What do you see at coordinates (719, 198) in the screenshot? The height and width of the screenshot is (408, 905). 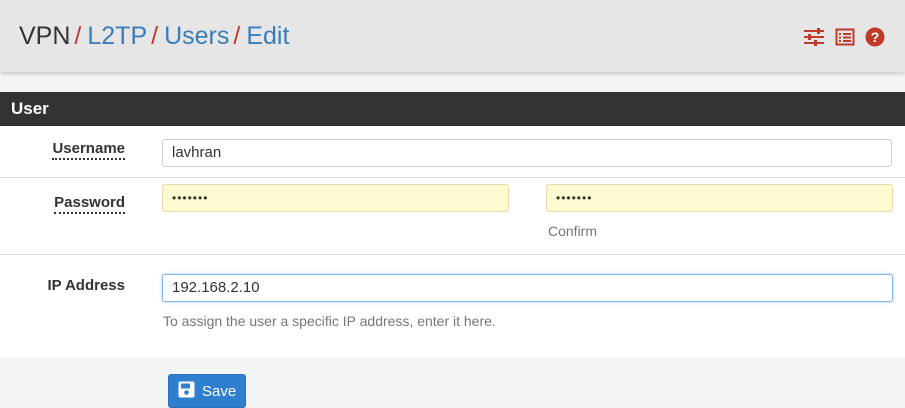 I see `password-confirm-field: •••••••` at bounding box center [719, 198].